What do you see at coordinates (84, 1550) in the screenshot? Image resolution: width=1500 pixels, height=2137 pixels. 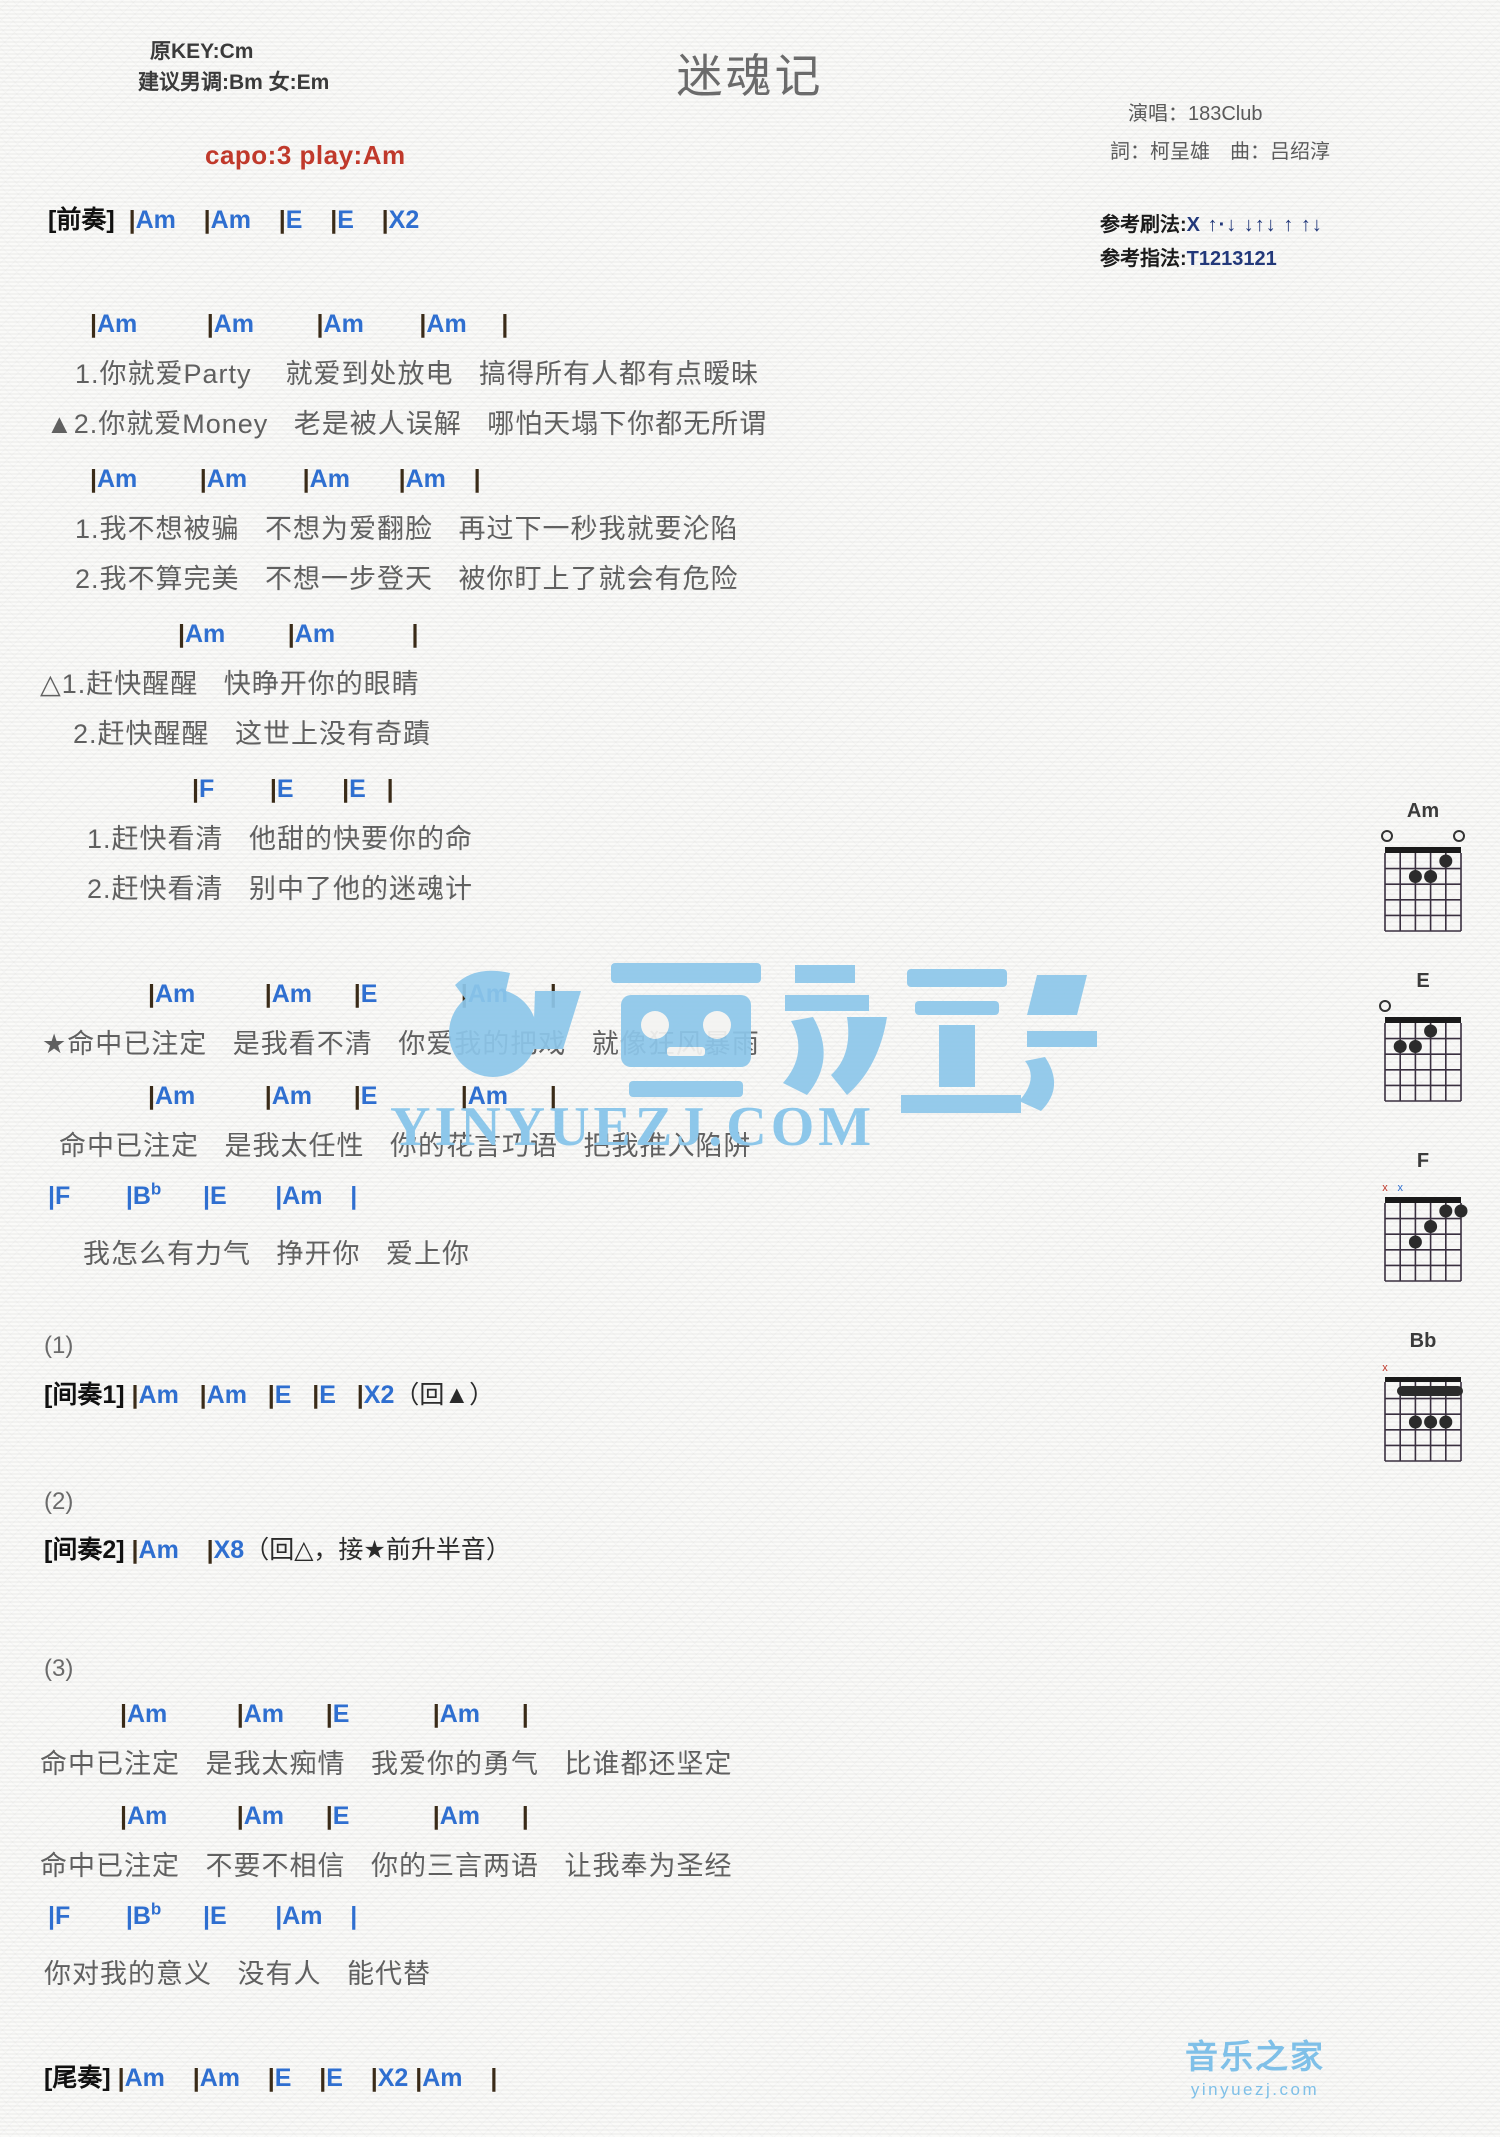 I see `interlude2-label: [间奏2]` at bounding box center [84, 1550].